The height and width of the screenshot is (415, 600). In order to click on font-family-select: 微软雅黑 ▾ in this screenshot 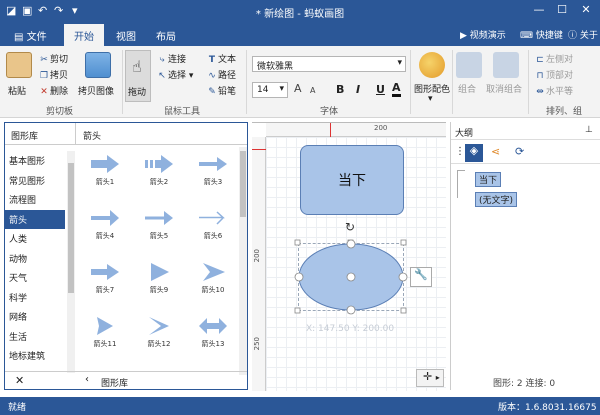, I will do `click(329, 64)`.